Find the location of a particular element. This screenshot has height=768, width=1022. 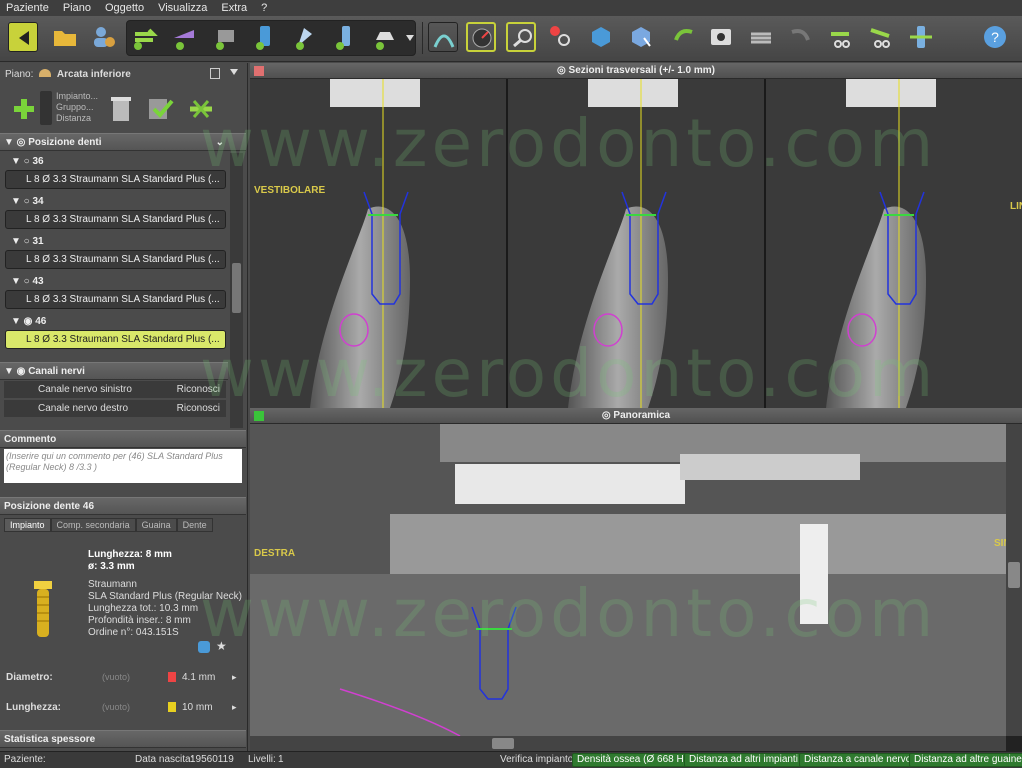

bone-density-button: Densità ossea (Ø 668 H) is located at coordinates (632, 760).